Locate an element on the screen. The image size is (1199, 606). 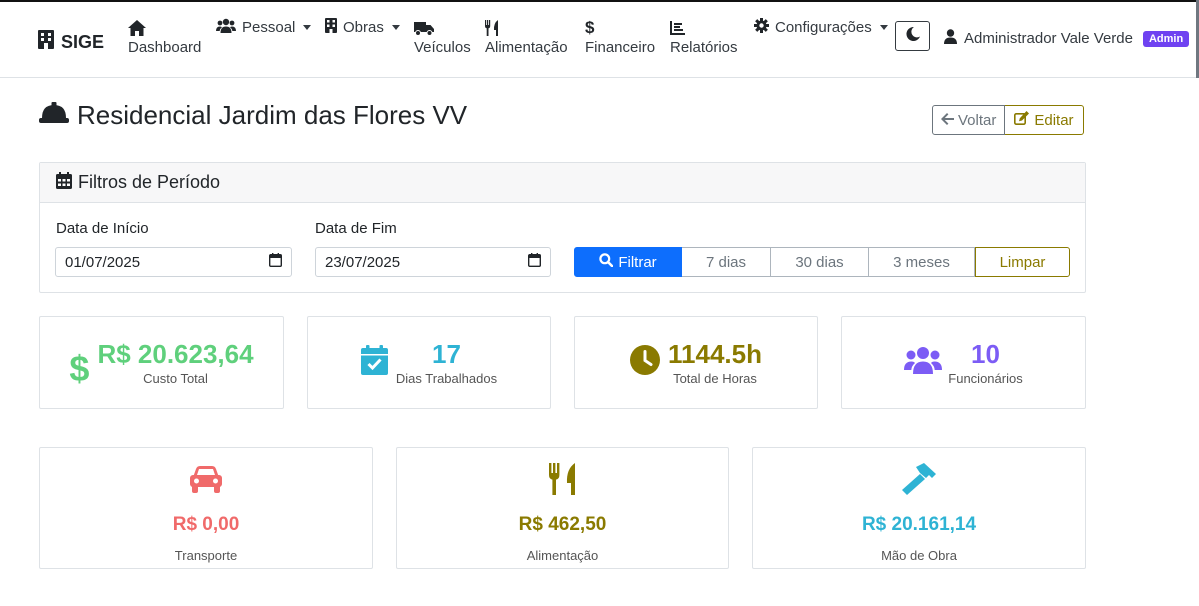
nav-relatorios: Relatórios is located at coordinates (704, 36).